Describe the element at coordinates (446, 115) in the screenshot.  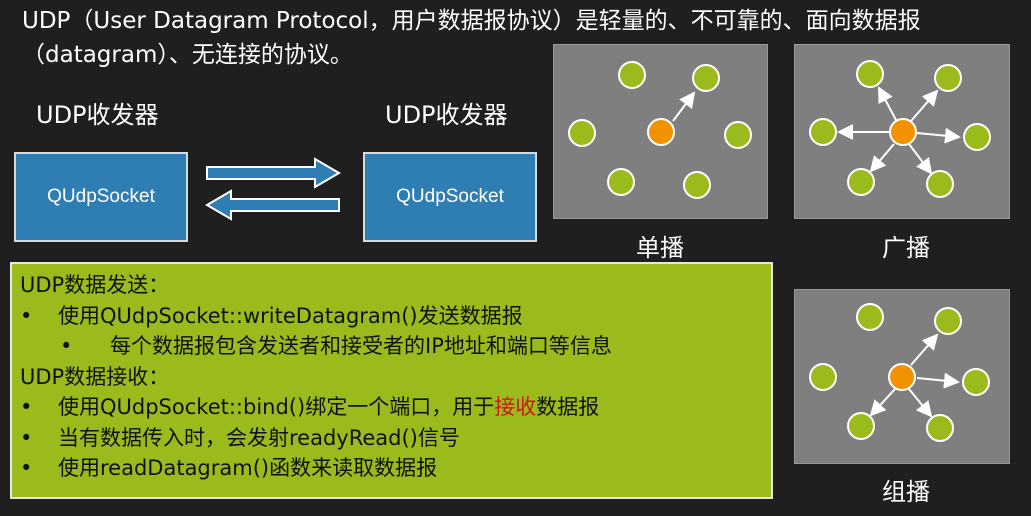
I see `right-transceiver-label: UDP收发器` at that location.